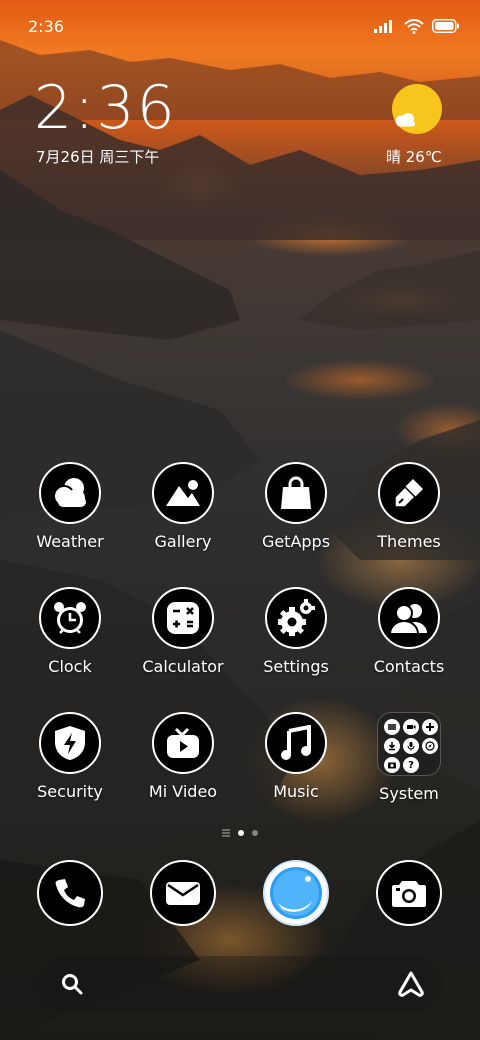 This screenshot has width=480, height=1040. What do you see at coordinates (392, 727) in the screenshot?
I see `file-manager-icon` at bounding box center [392, 727].